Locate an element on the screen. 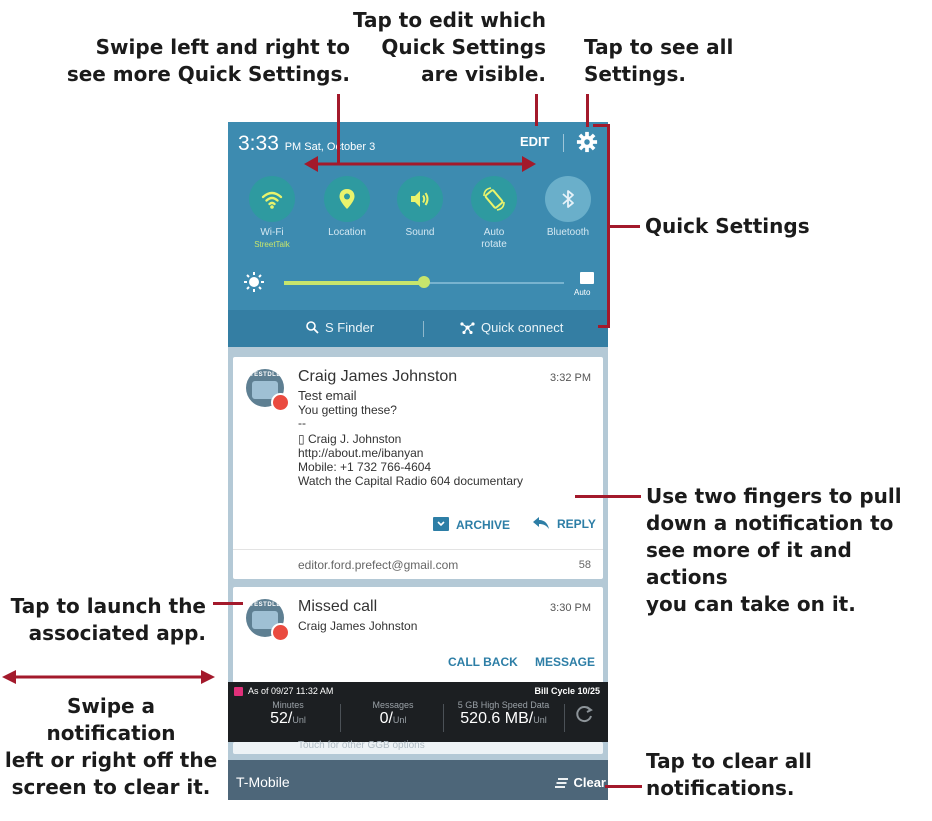  clear-button: Clear is located at coordinates (580, 782).